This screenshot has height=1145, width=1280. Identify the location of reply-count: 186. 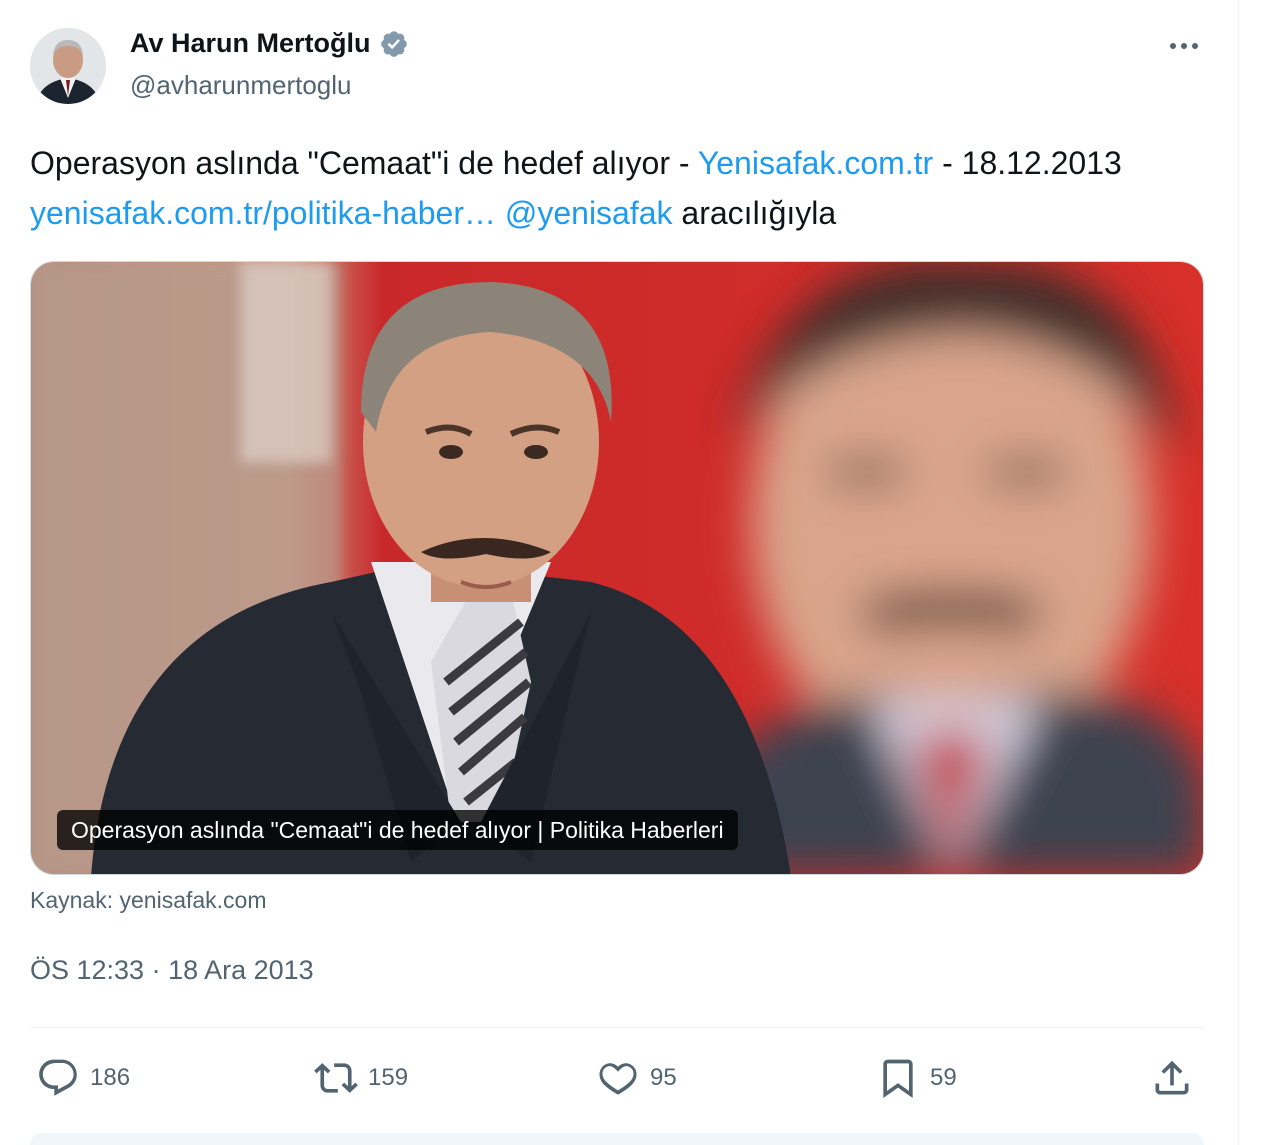
(110, 1077).